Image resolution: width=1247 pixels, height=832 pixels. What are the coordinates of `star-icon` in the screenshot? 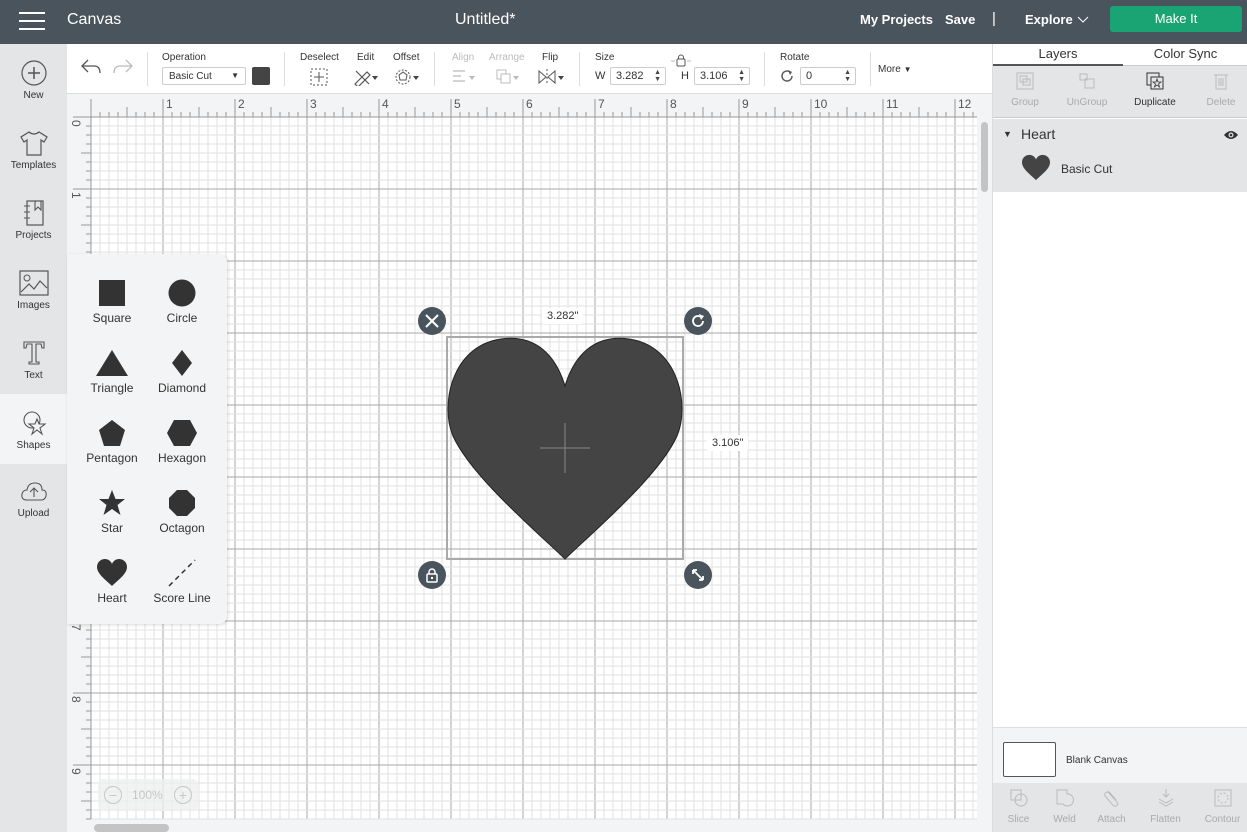 It's located at (112, 502).